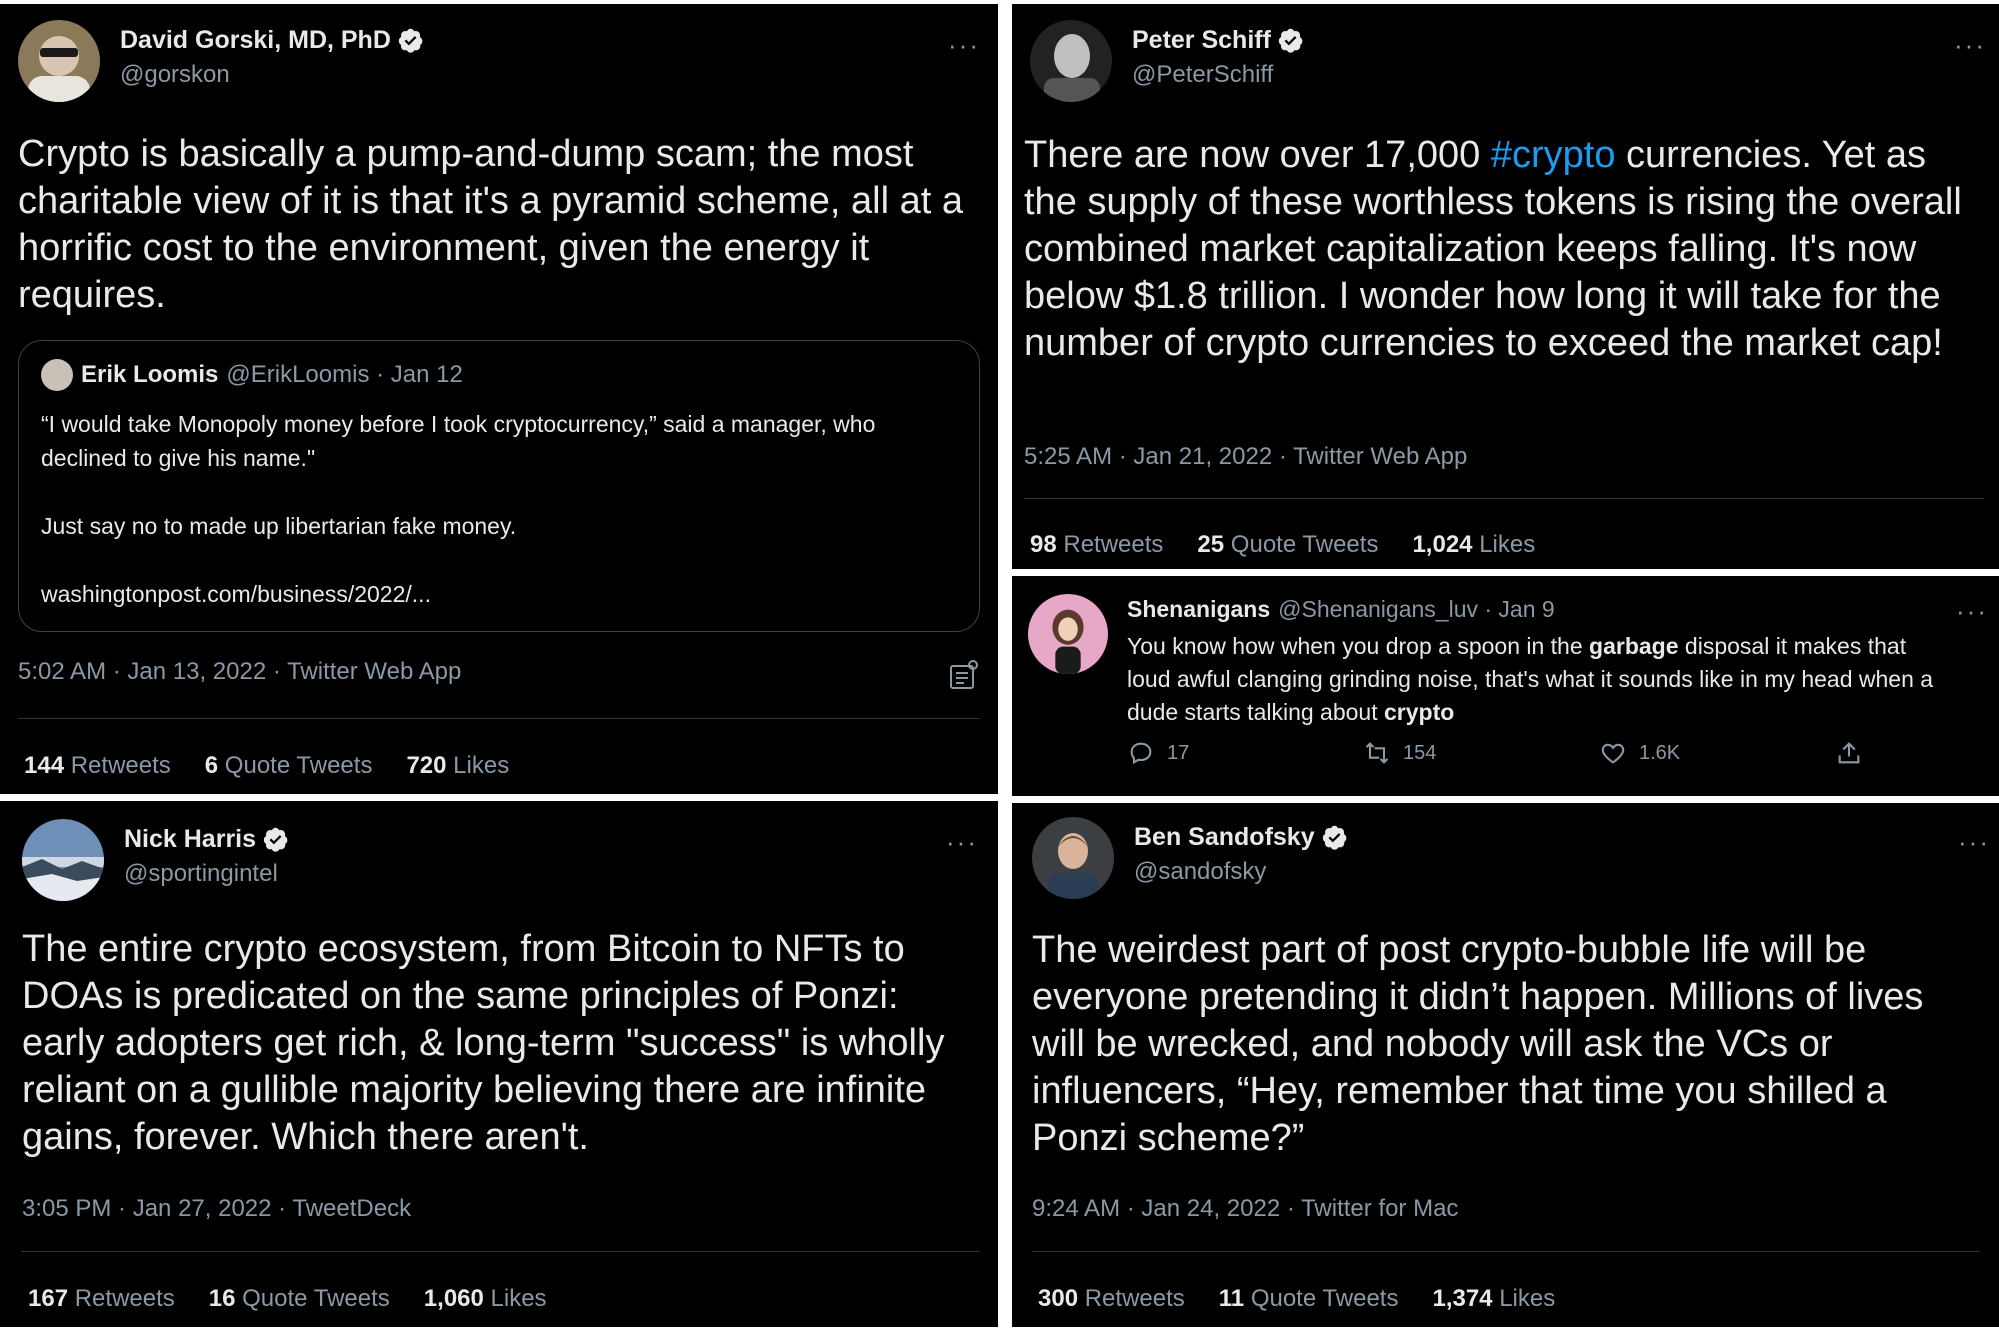 This screenshot has width=1999, height=1339. I want to click on handle-date: @Shenanigans_luv · Jan 9, so click(1416, 609).